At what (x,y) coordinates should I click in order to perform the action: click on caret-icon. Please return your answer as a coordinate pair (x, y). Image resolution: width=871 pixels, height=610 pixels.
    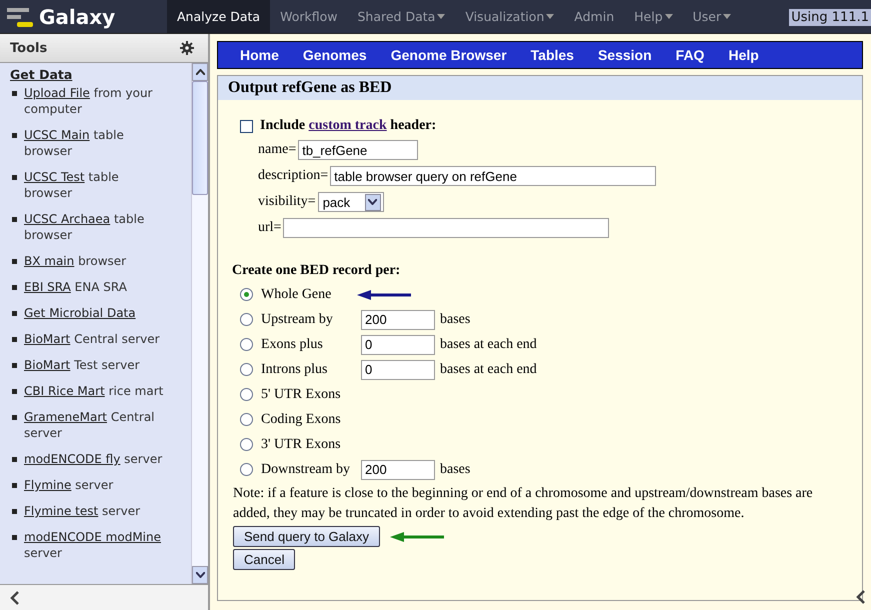
    Looking at the image, I should click on (373, 202).